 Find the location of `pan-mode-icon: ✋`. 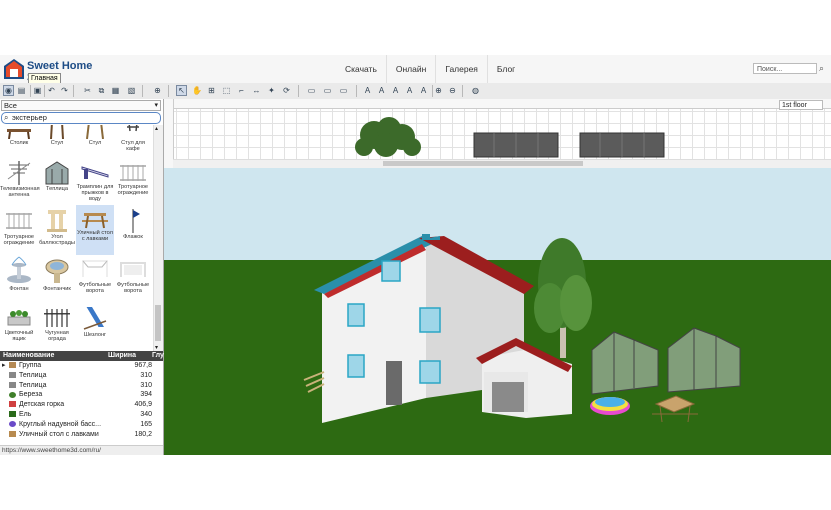

pan-mode-icon: ✋ is located at coordinates (196, 90).